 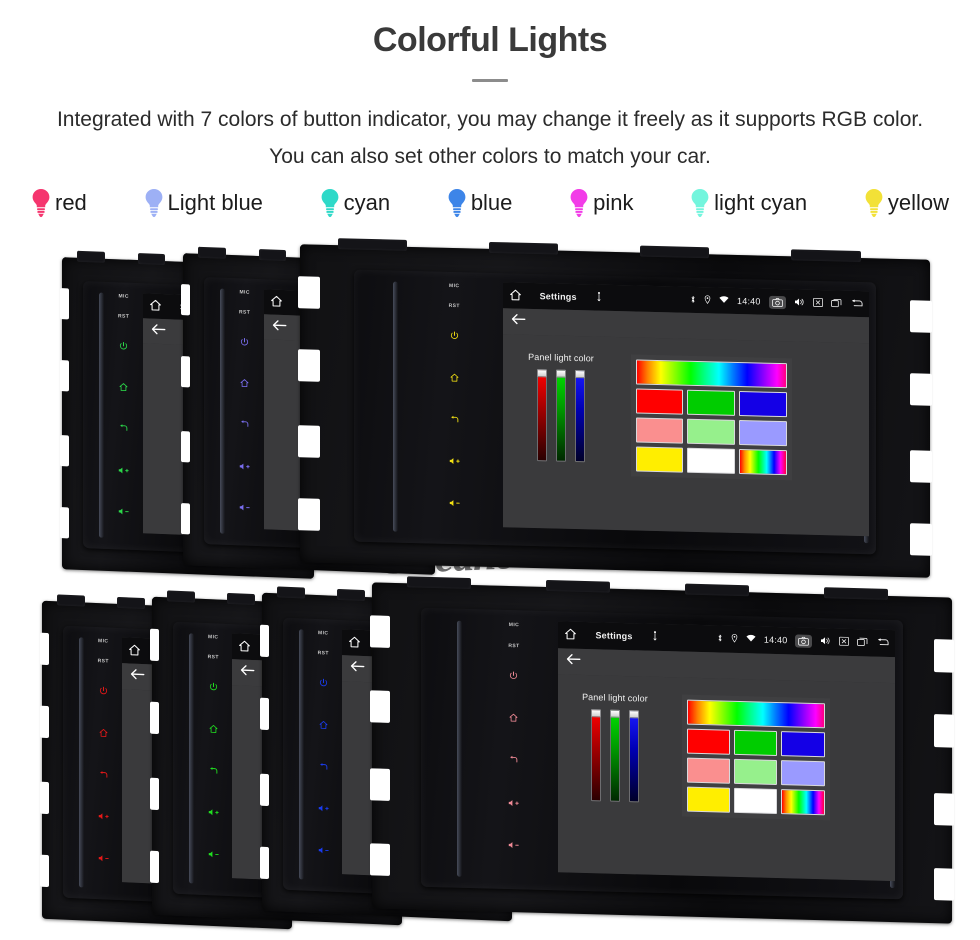 I want to click on title-divider, so click(x=490, y=81).